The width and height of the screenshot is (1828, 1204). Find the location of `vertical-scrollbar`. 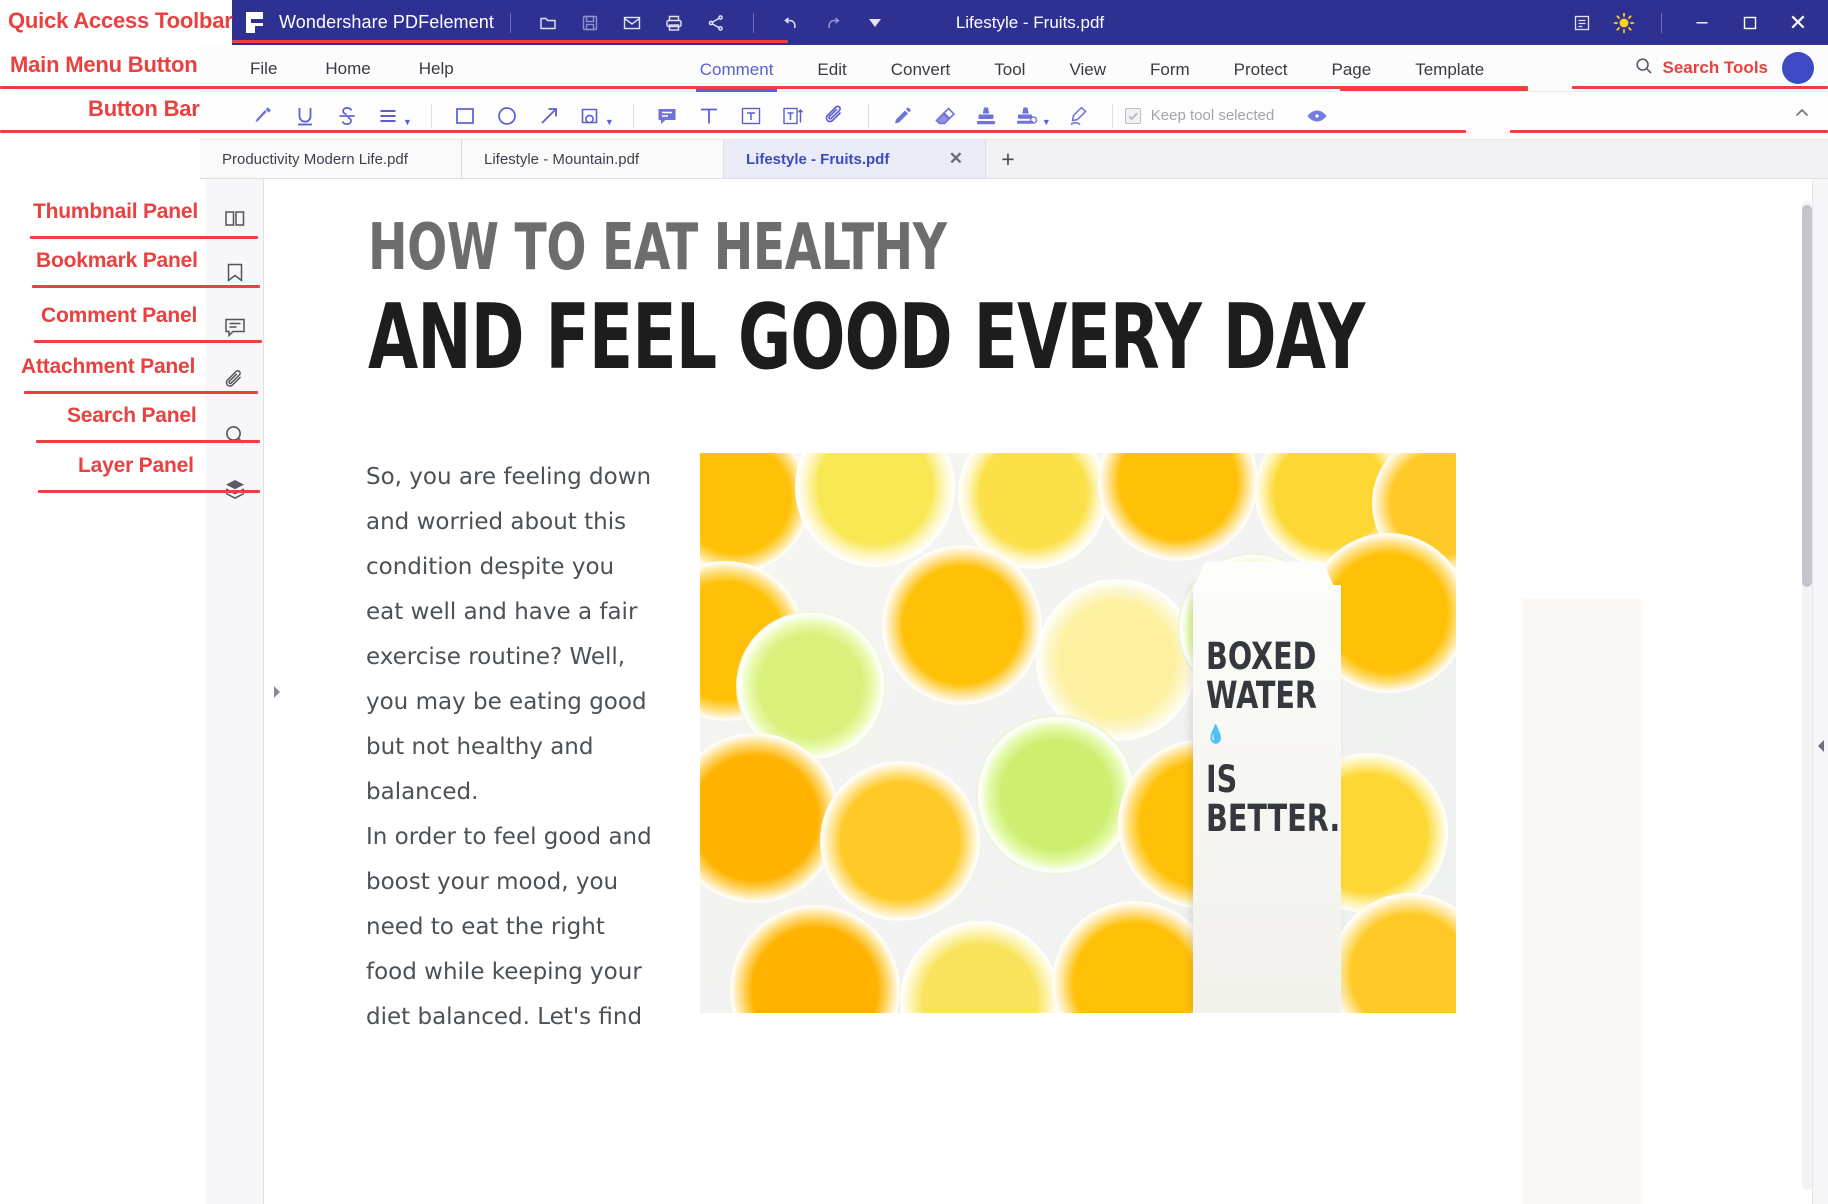

vertical-scrollbar is located at coordinates (1807, 695).